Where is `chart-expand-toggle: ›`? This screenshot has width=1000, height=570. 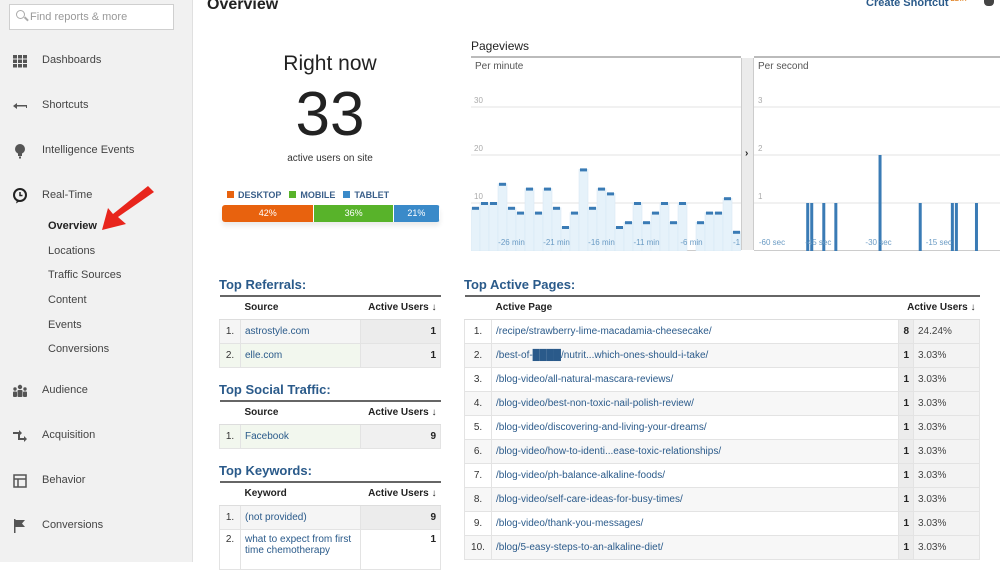
chart-expand-toggle: › is located at coordinates (747, 154).